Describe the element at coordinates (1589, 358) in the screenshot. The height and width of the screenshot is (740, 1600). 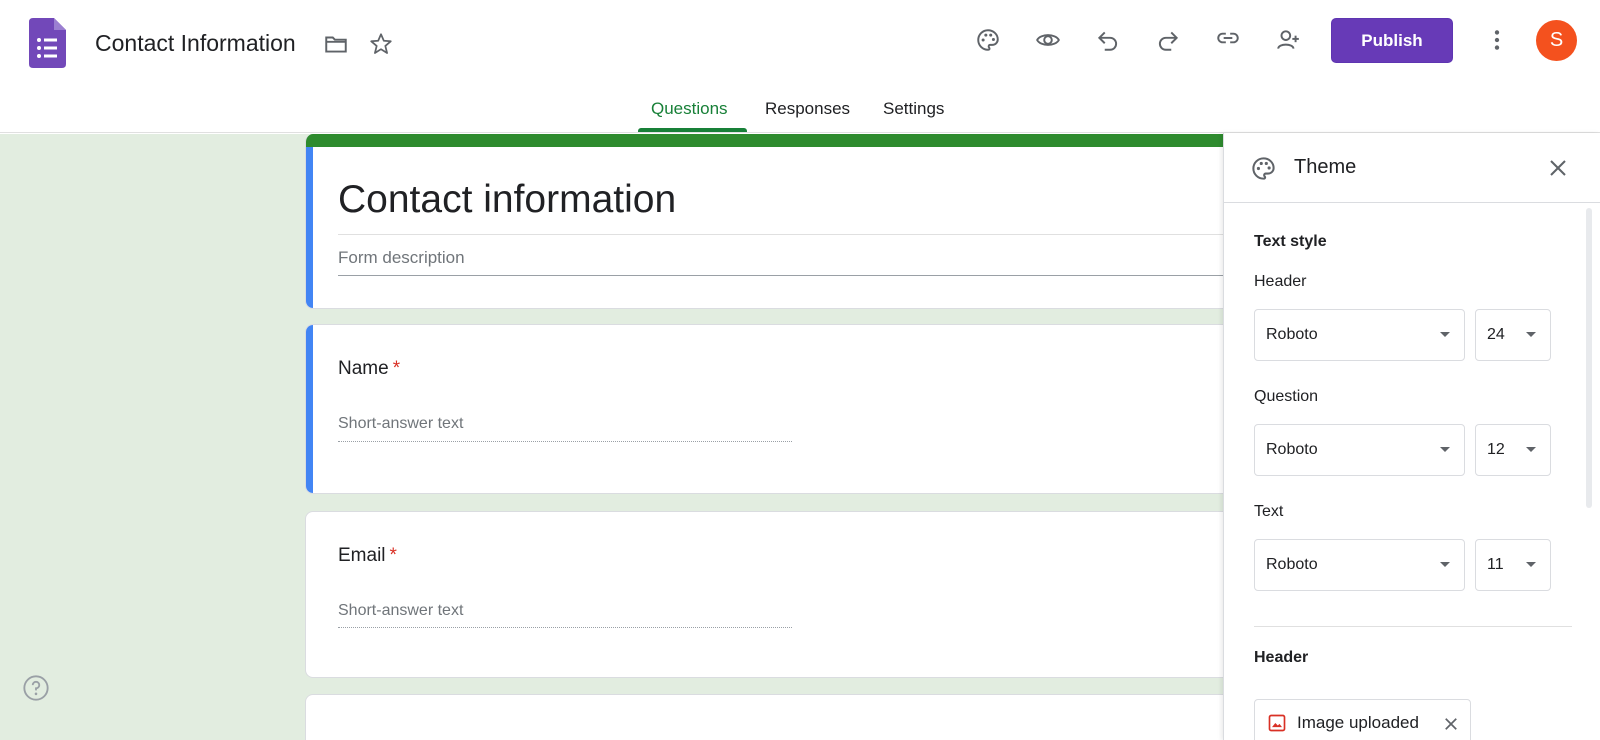
I see `panel-scrollbar` at that location.